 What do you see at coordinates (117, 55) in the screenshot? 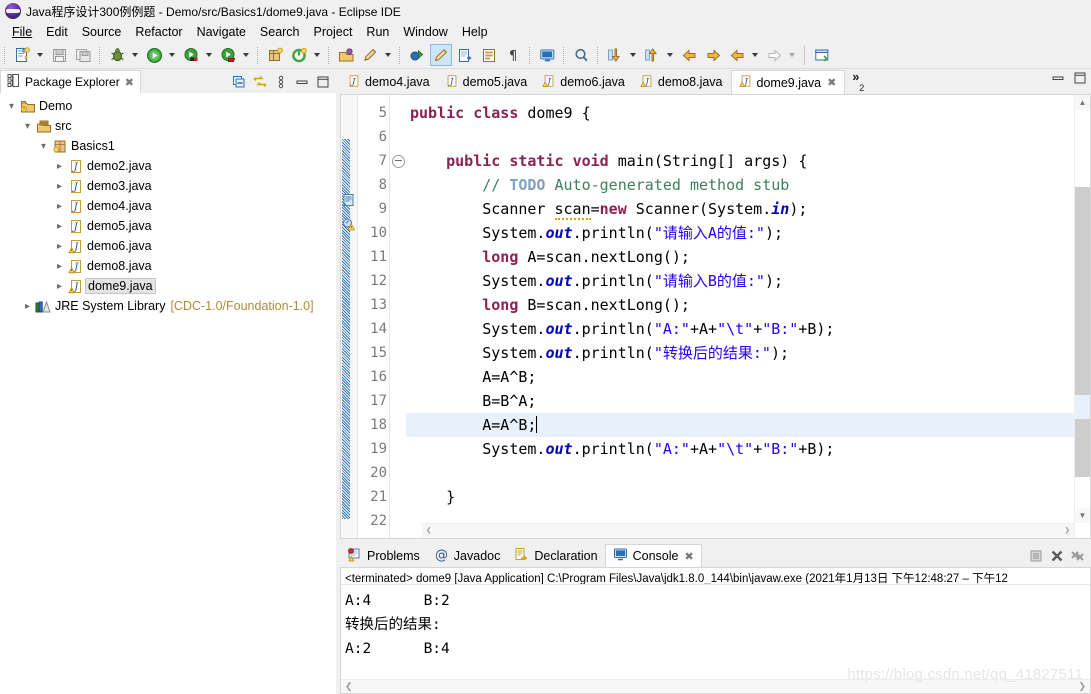
I see `debug-bug-icon` at bounding box center [117, 55].